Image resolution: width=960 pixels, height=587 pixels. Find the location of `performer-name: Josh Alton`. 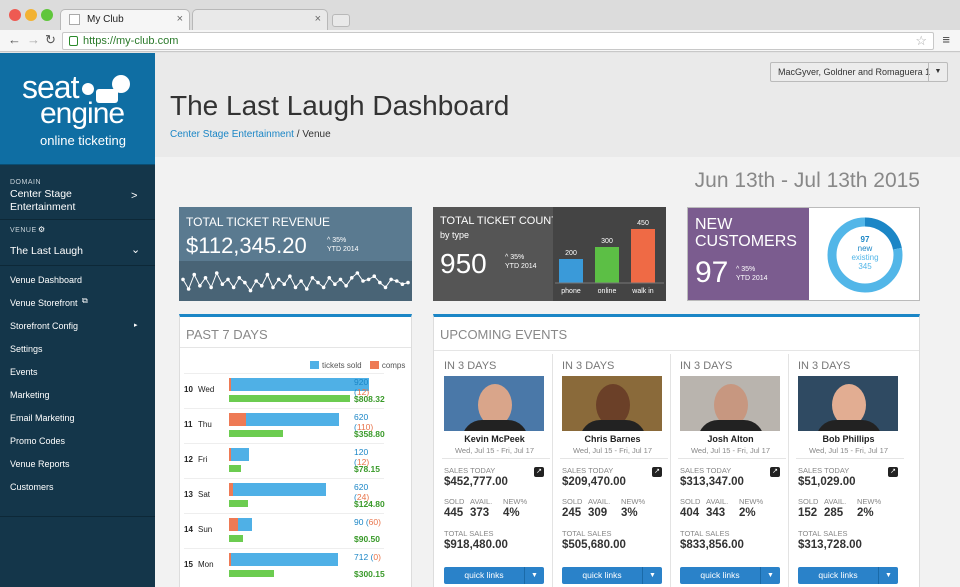

performer-name: Josh Alton is located at coordinates (730, 439).